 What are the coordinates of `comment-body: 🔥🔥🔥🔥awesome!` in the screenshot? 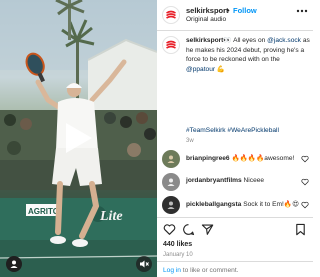 It's located at (263, 158).